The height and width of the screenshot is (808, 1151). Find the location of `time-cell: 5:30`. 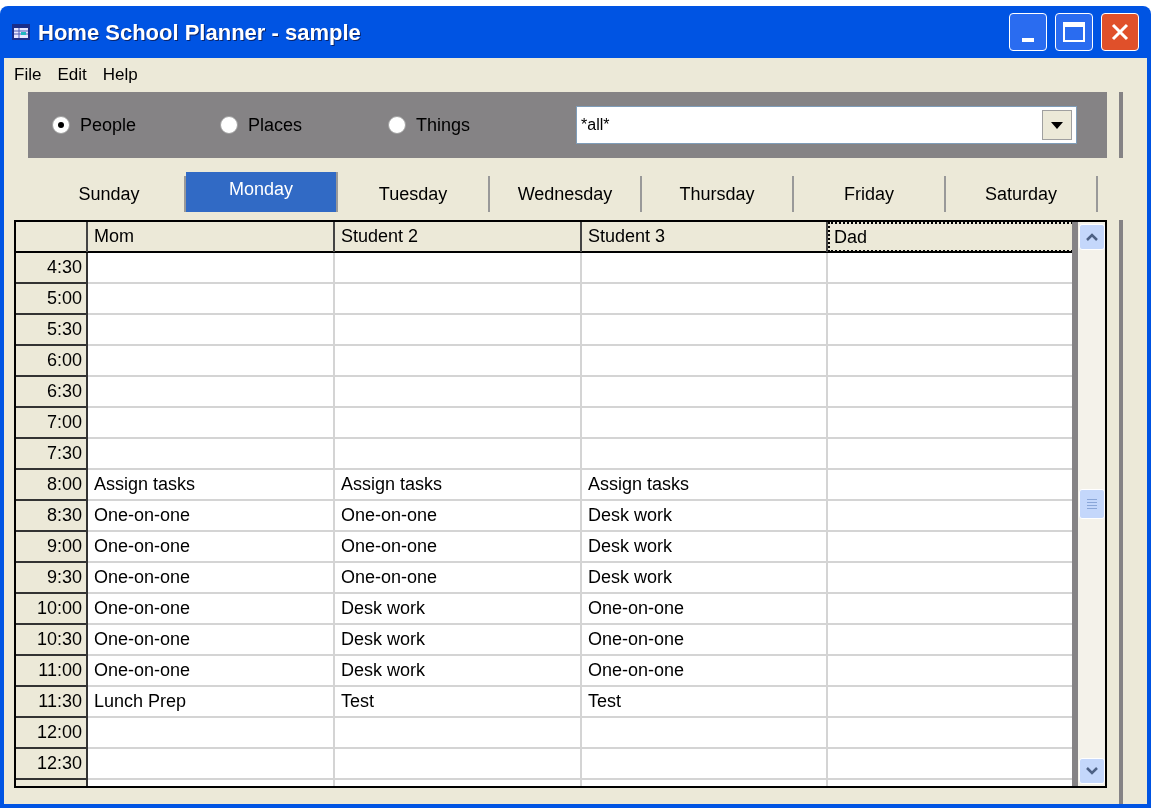

time-cell: 5:30 is located at coordinates (52, 330).